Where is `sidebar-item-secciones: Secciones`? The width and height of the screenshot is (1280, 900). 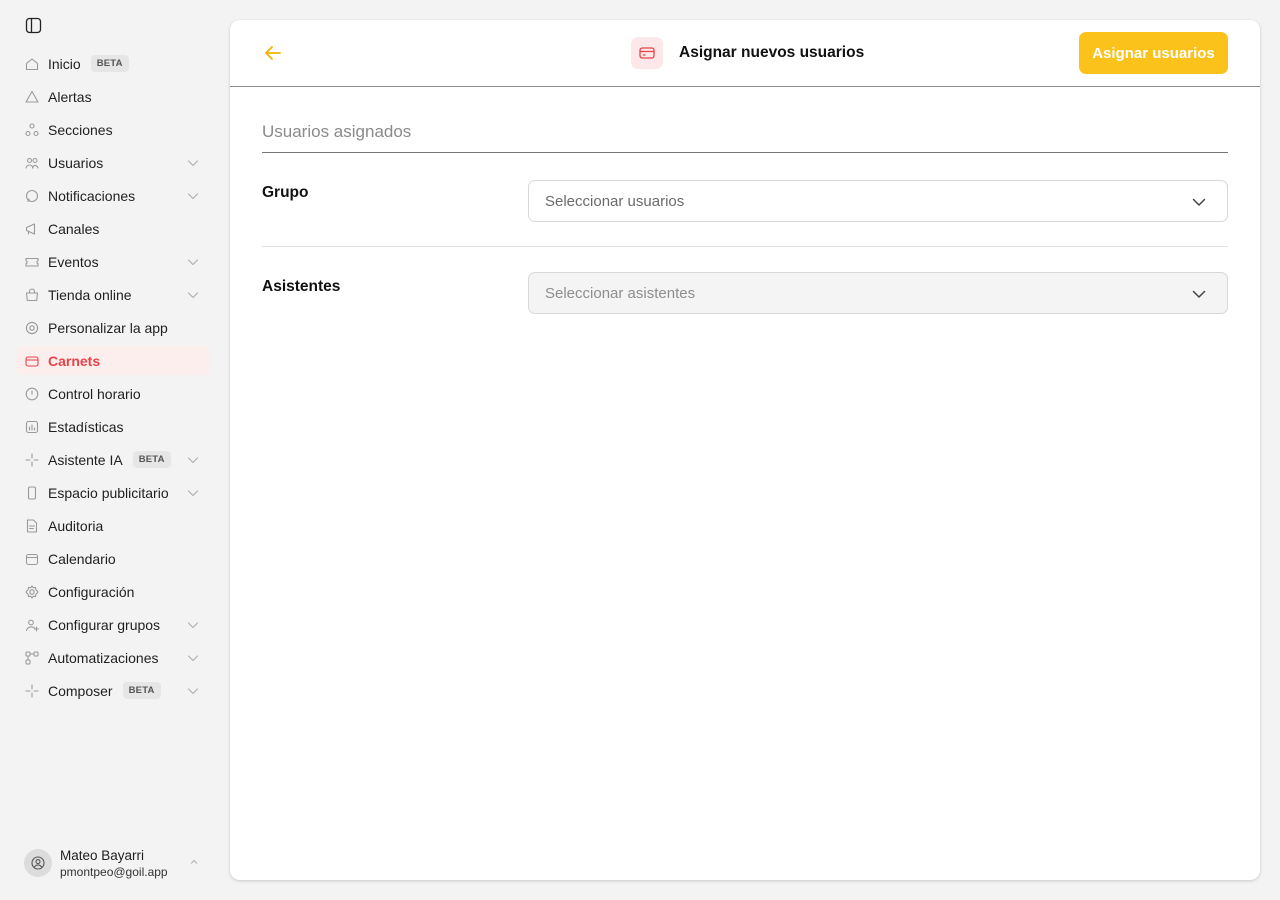 sidebar-item-secciones: Secciones is located at coordinates (113, 129).